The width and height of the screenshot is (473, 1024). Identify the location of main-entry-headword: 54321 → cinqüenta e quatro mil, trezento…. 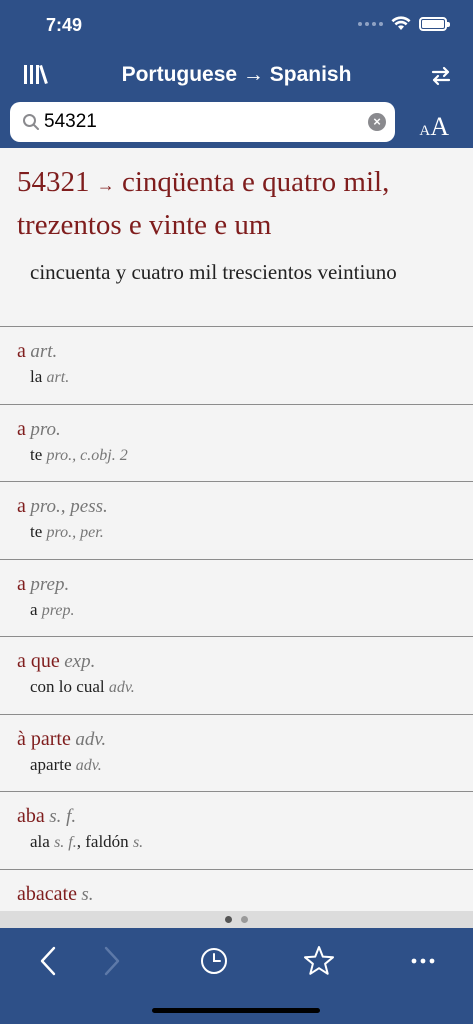
(236, 203).